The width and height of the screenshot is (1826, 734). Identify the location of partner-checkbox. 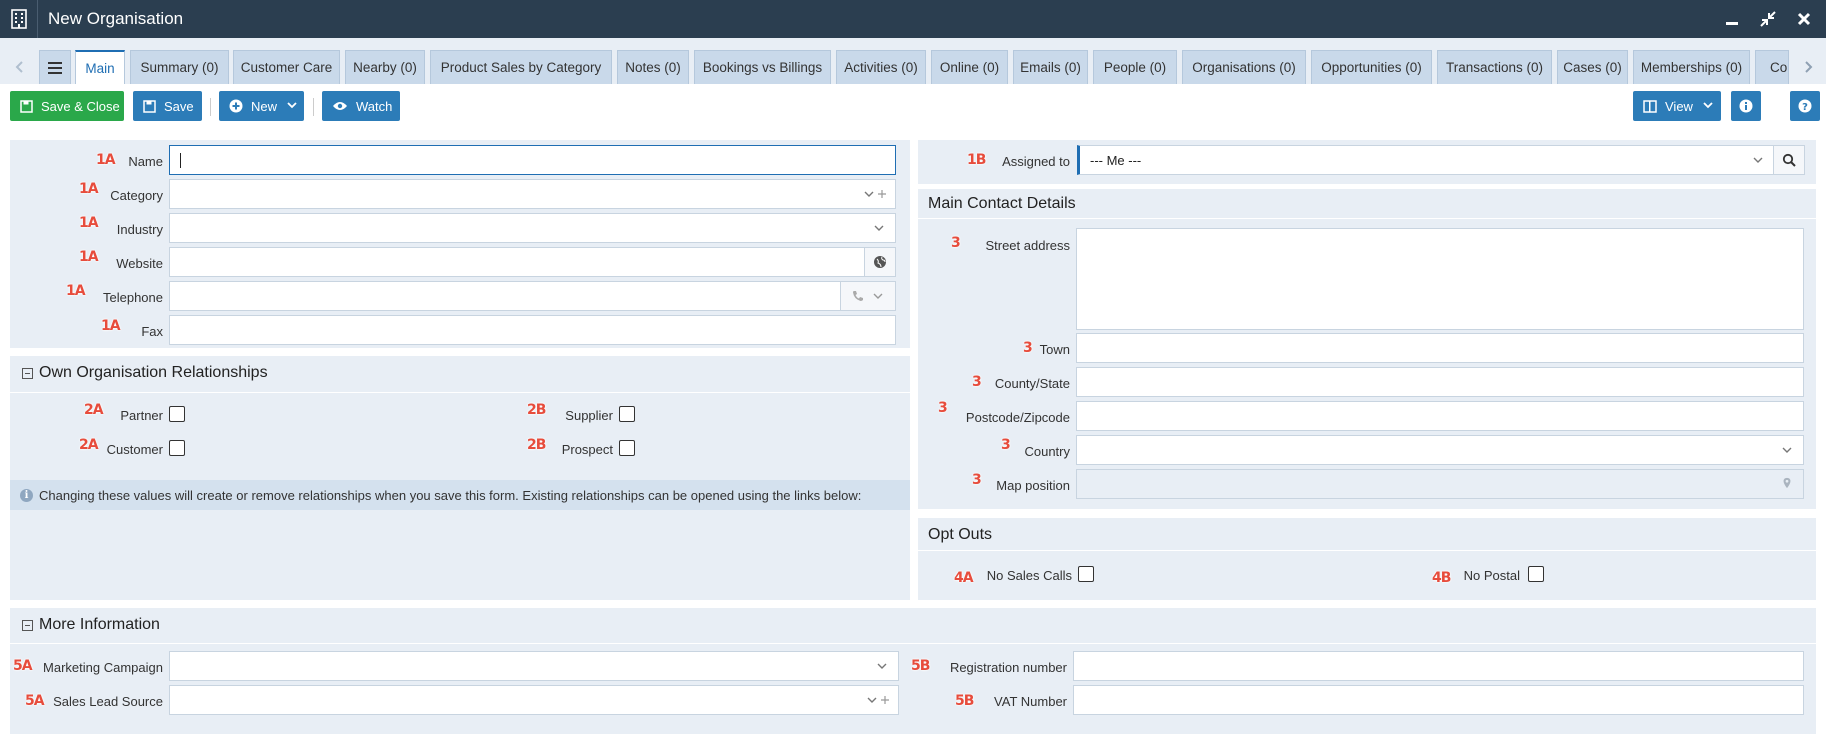
(177, 414).